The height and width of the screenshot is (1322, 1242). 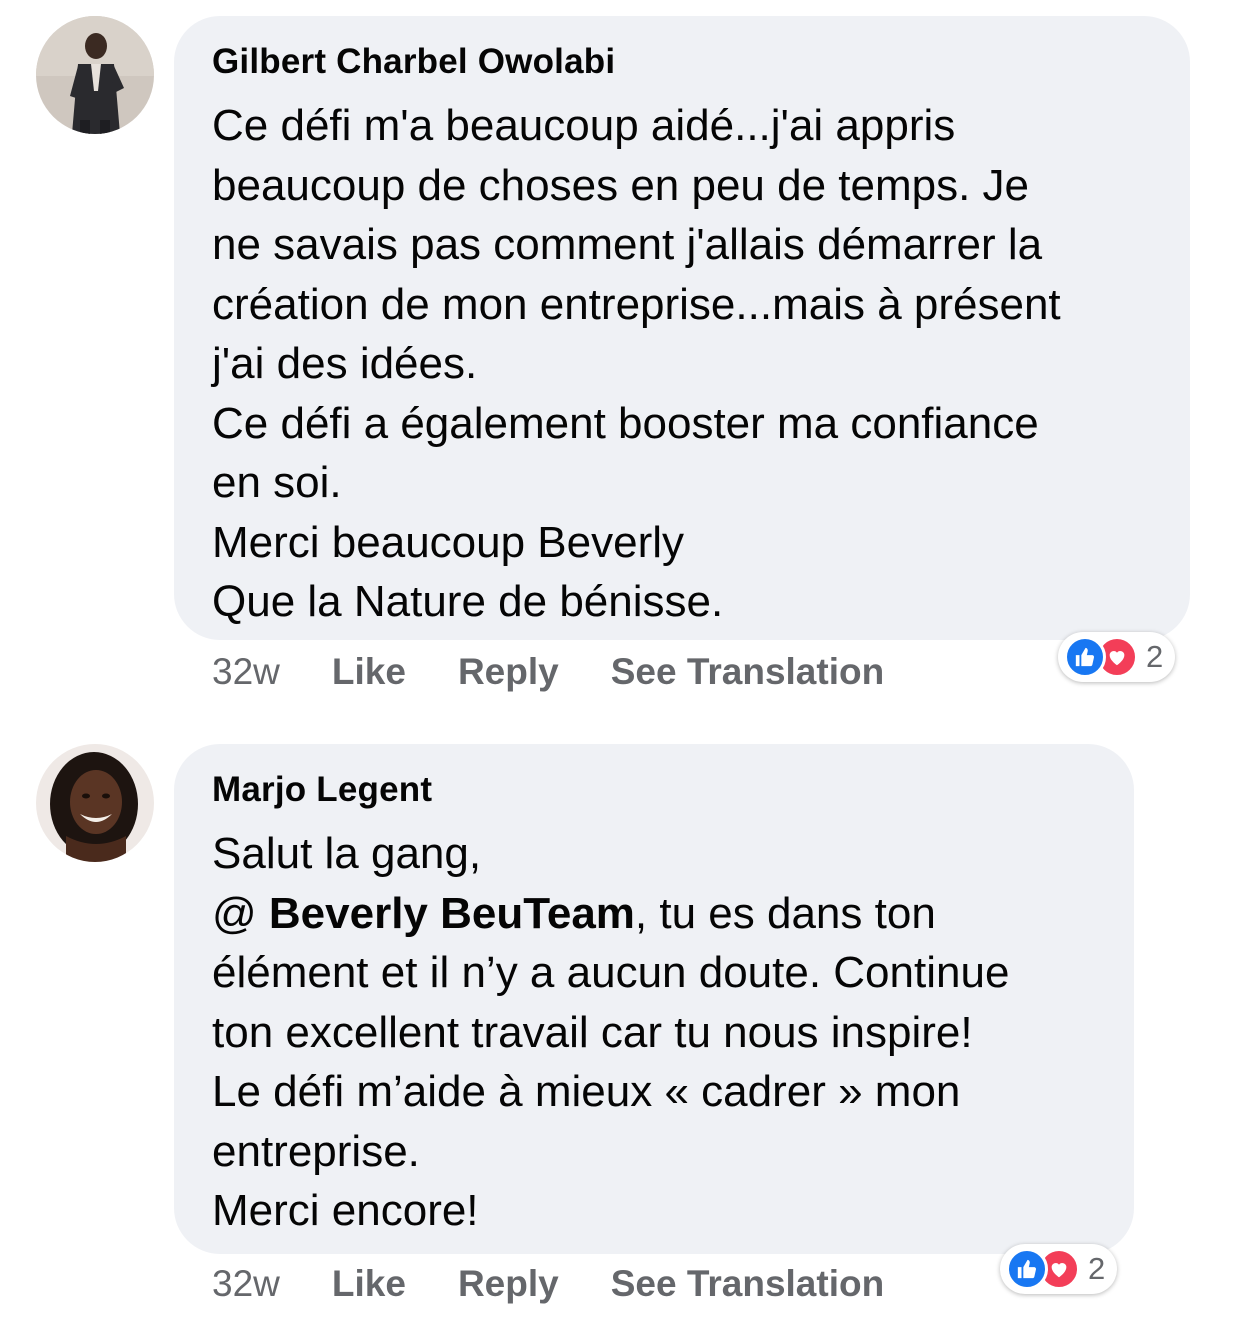 I want to click on comment-text-line: j'ai des idées., so click(x=345, y=363).